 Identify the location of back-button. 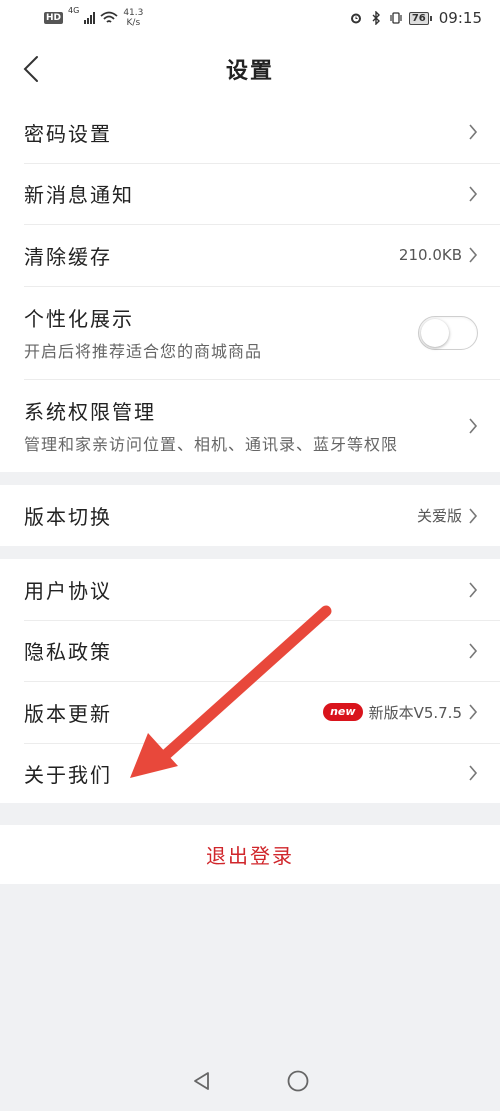
(31, 69).